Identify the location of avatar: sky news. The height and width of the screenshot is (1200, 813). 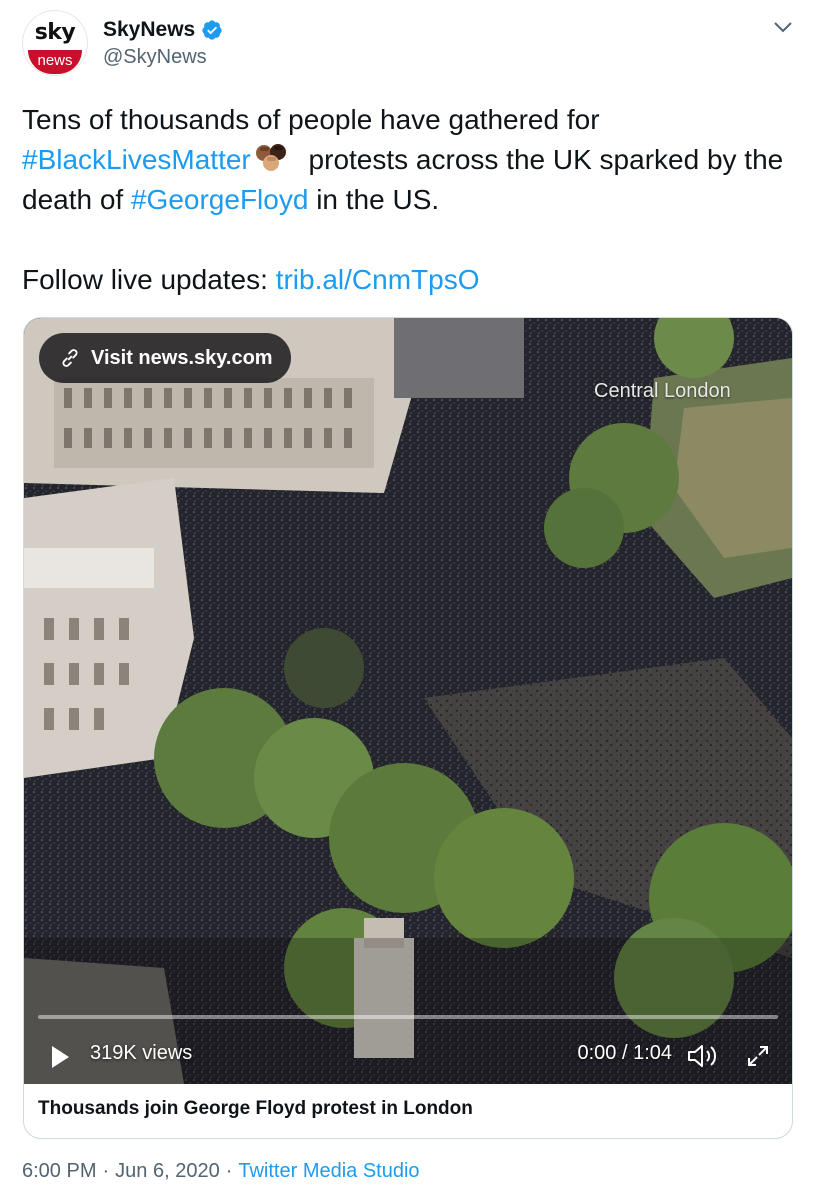
(55, 43).